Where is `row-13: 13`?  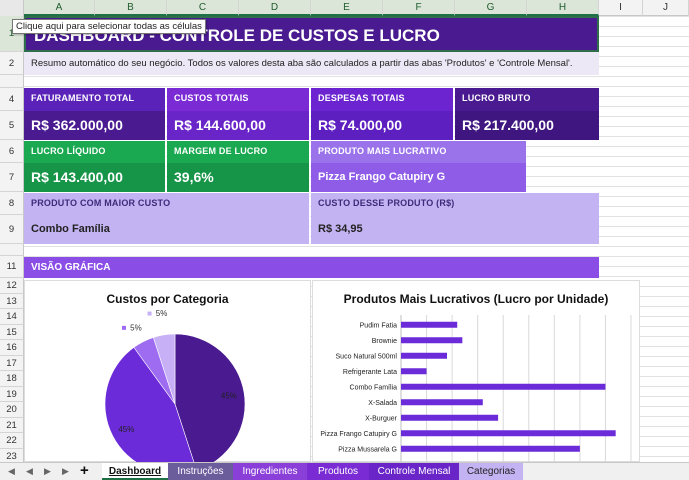 row-13: 13 is located at coordinates (12, 301).